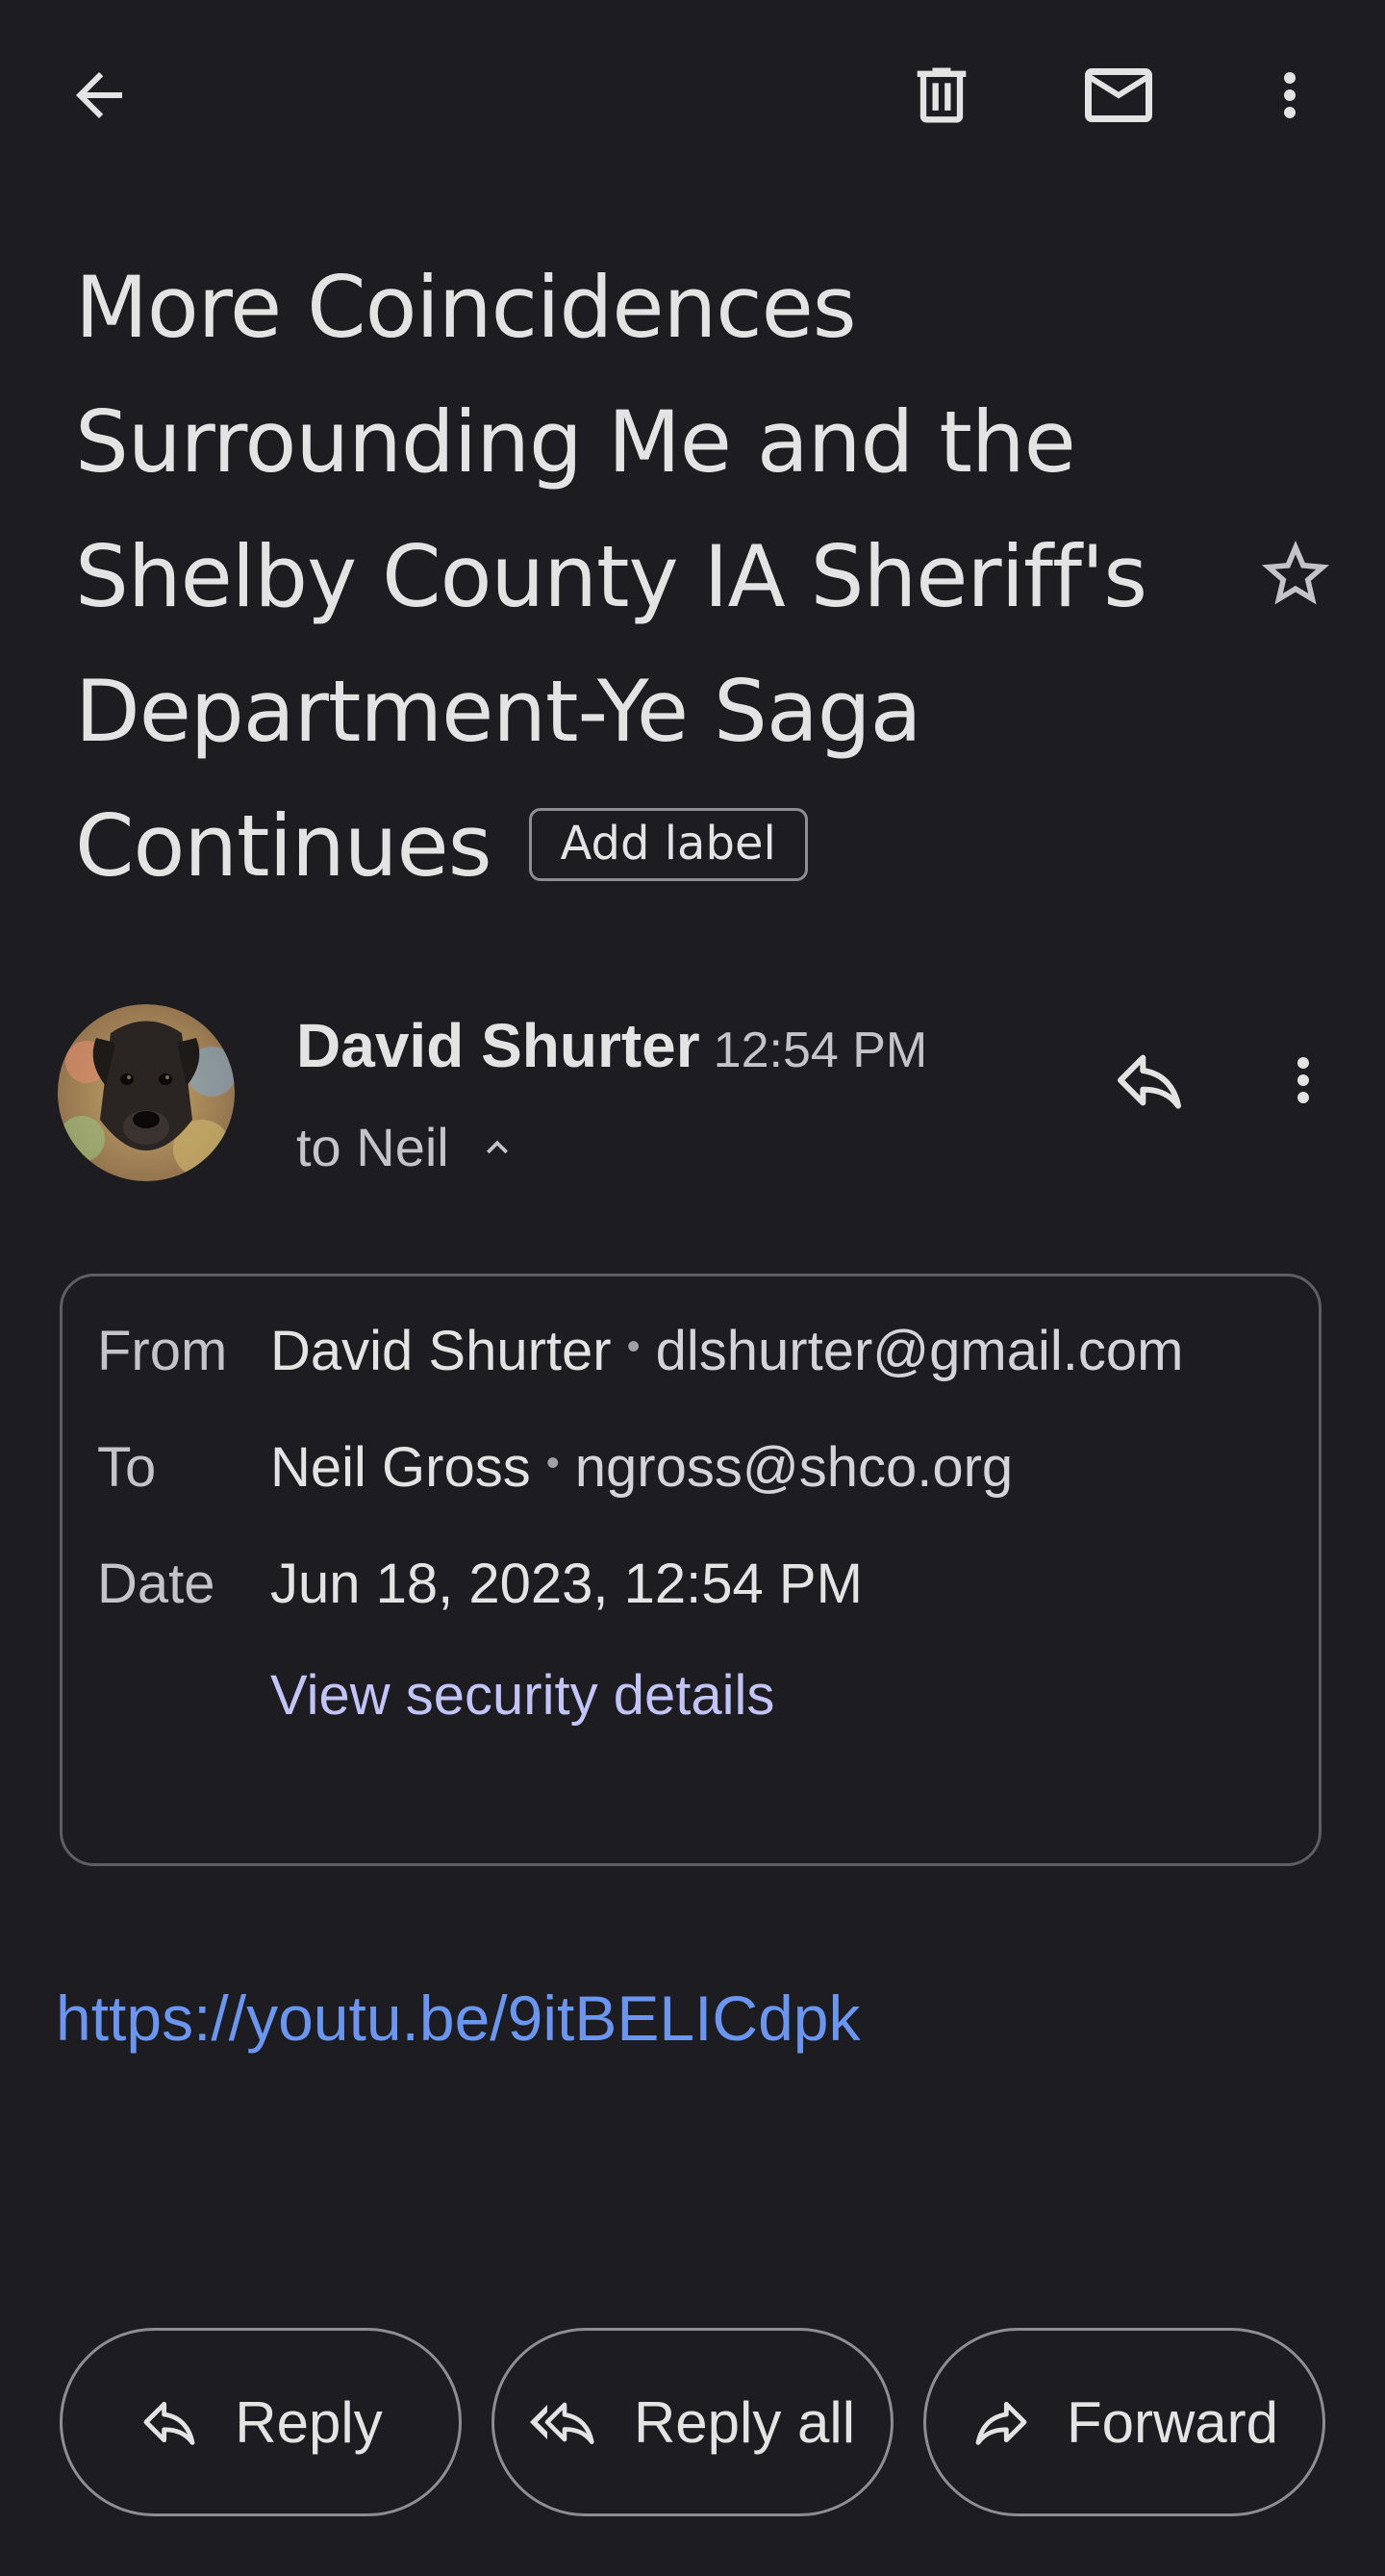  I want to click on mark-unread-button, so click(1118, 95).